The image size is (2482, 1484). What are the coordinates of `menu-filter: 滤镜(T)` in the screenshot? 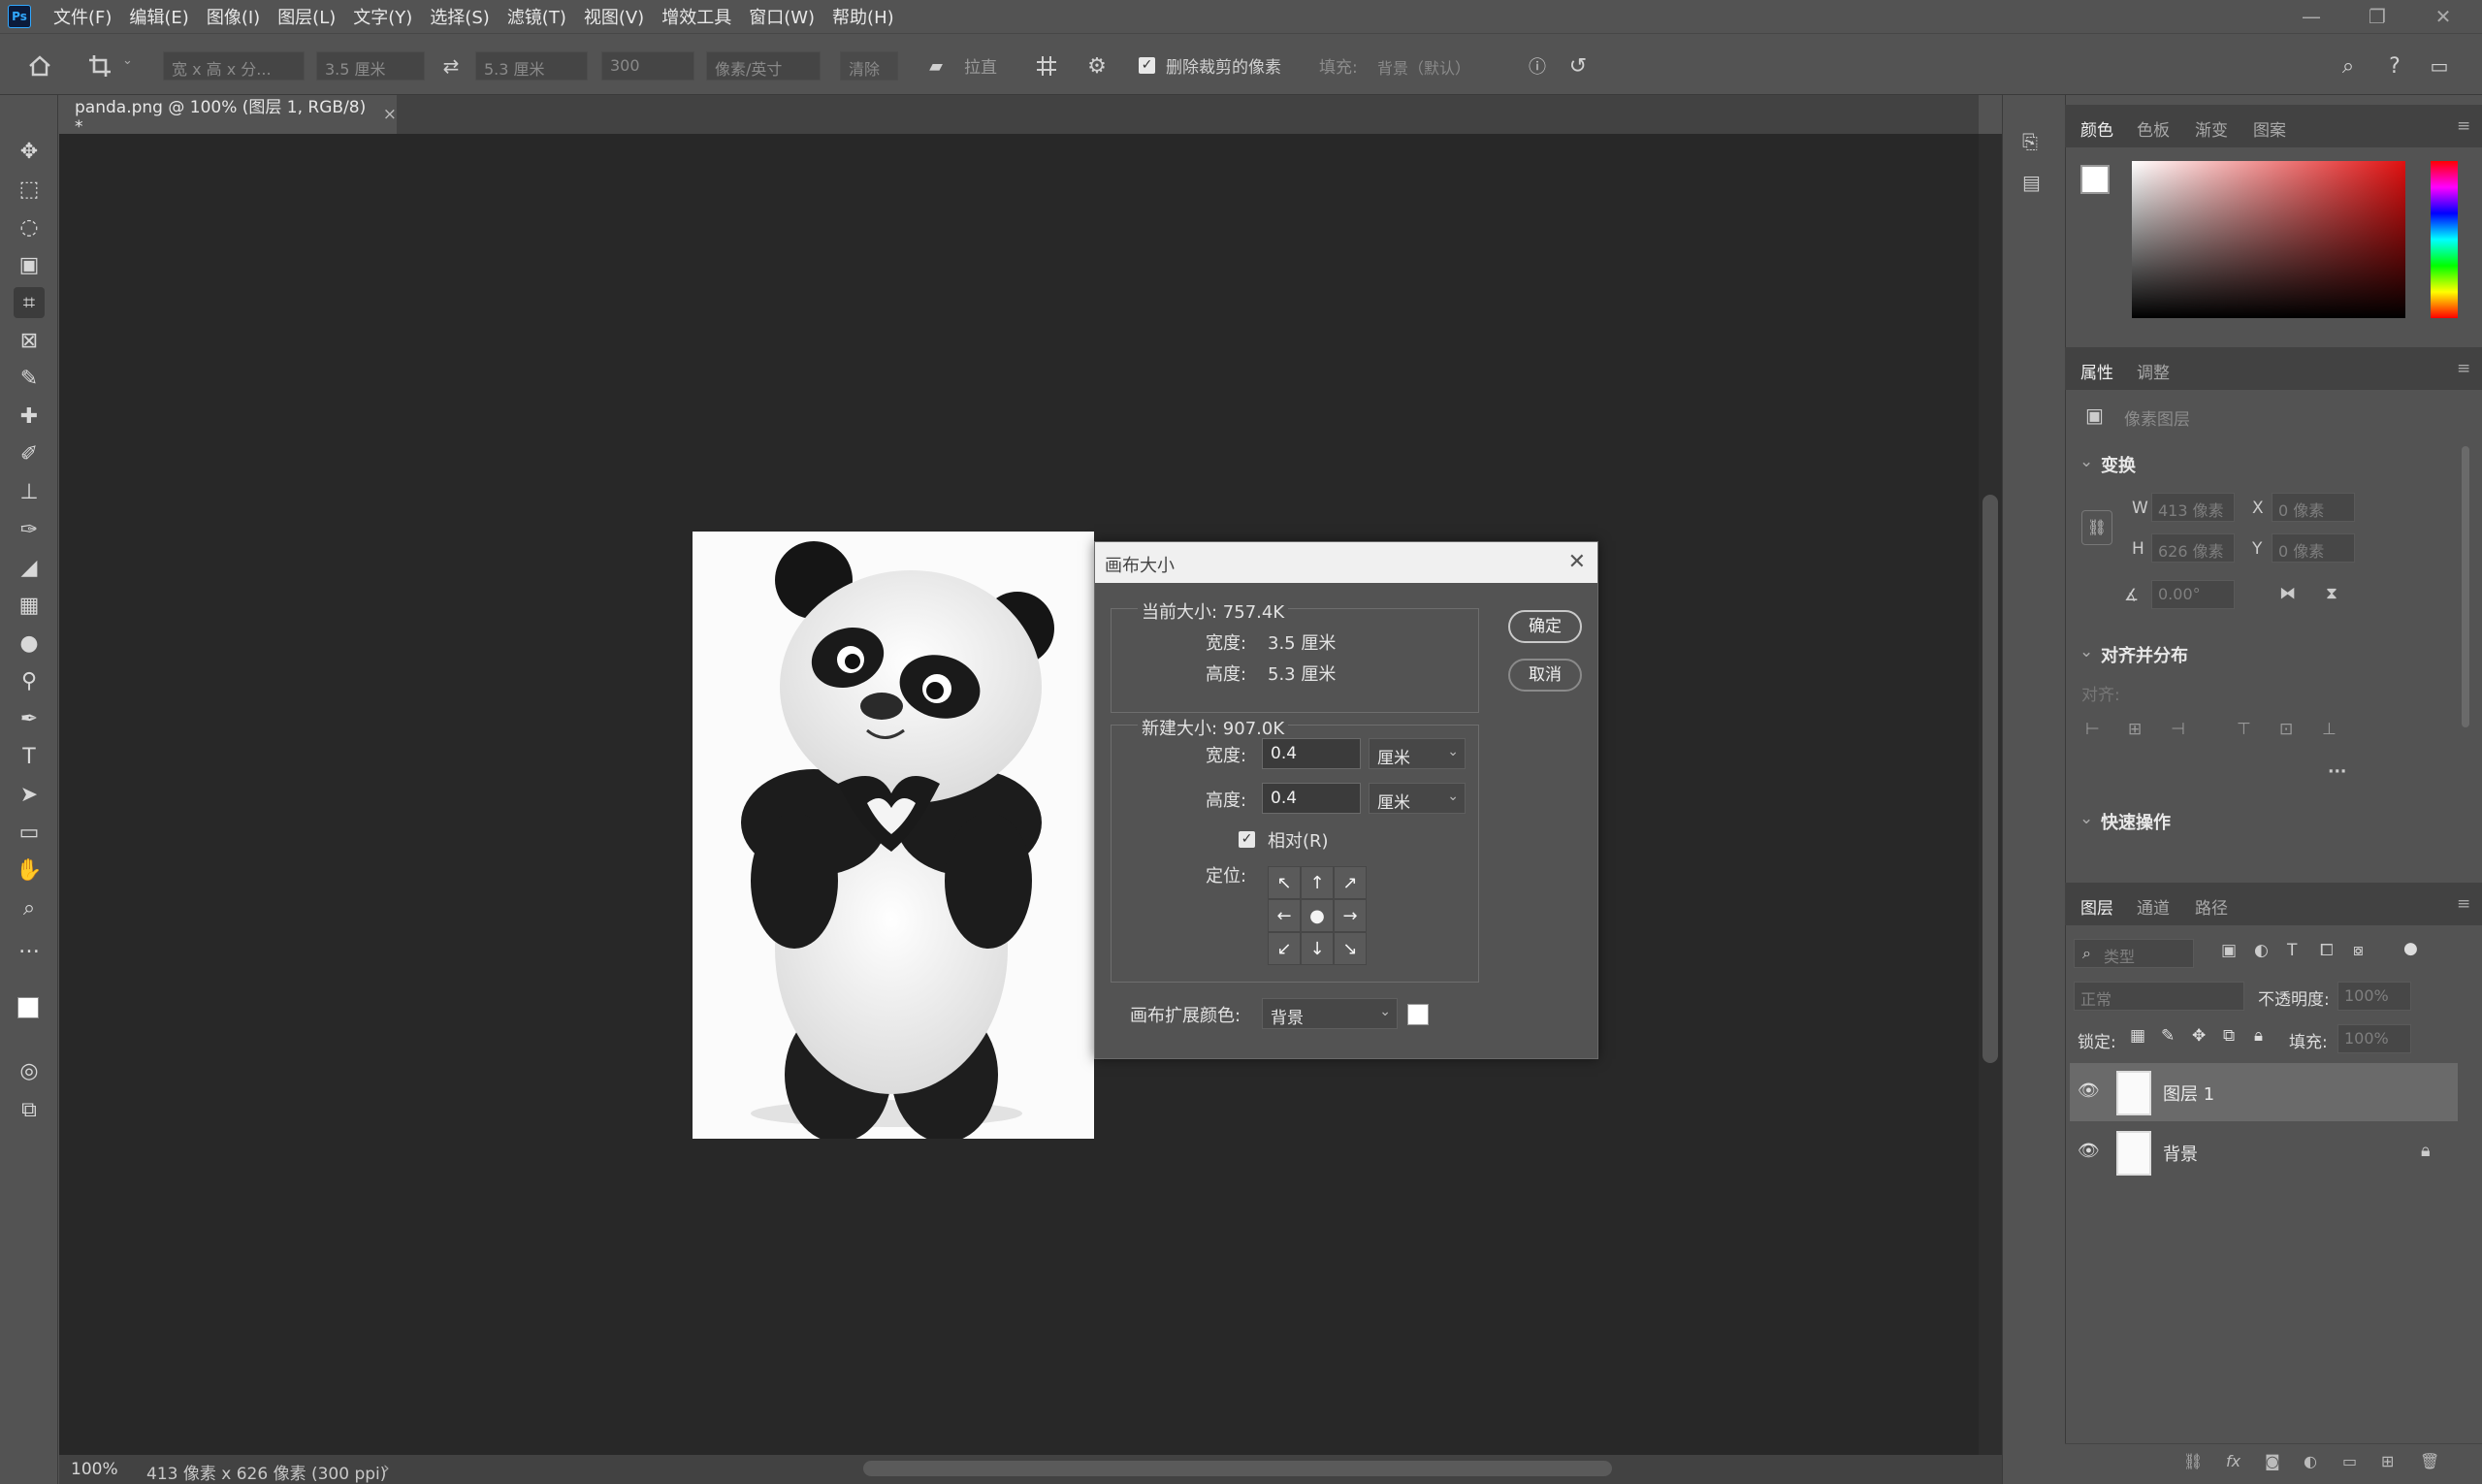 It's located at (537, 16).